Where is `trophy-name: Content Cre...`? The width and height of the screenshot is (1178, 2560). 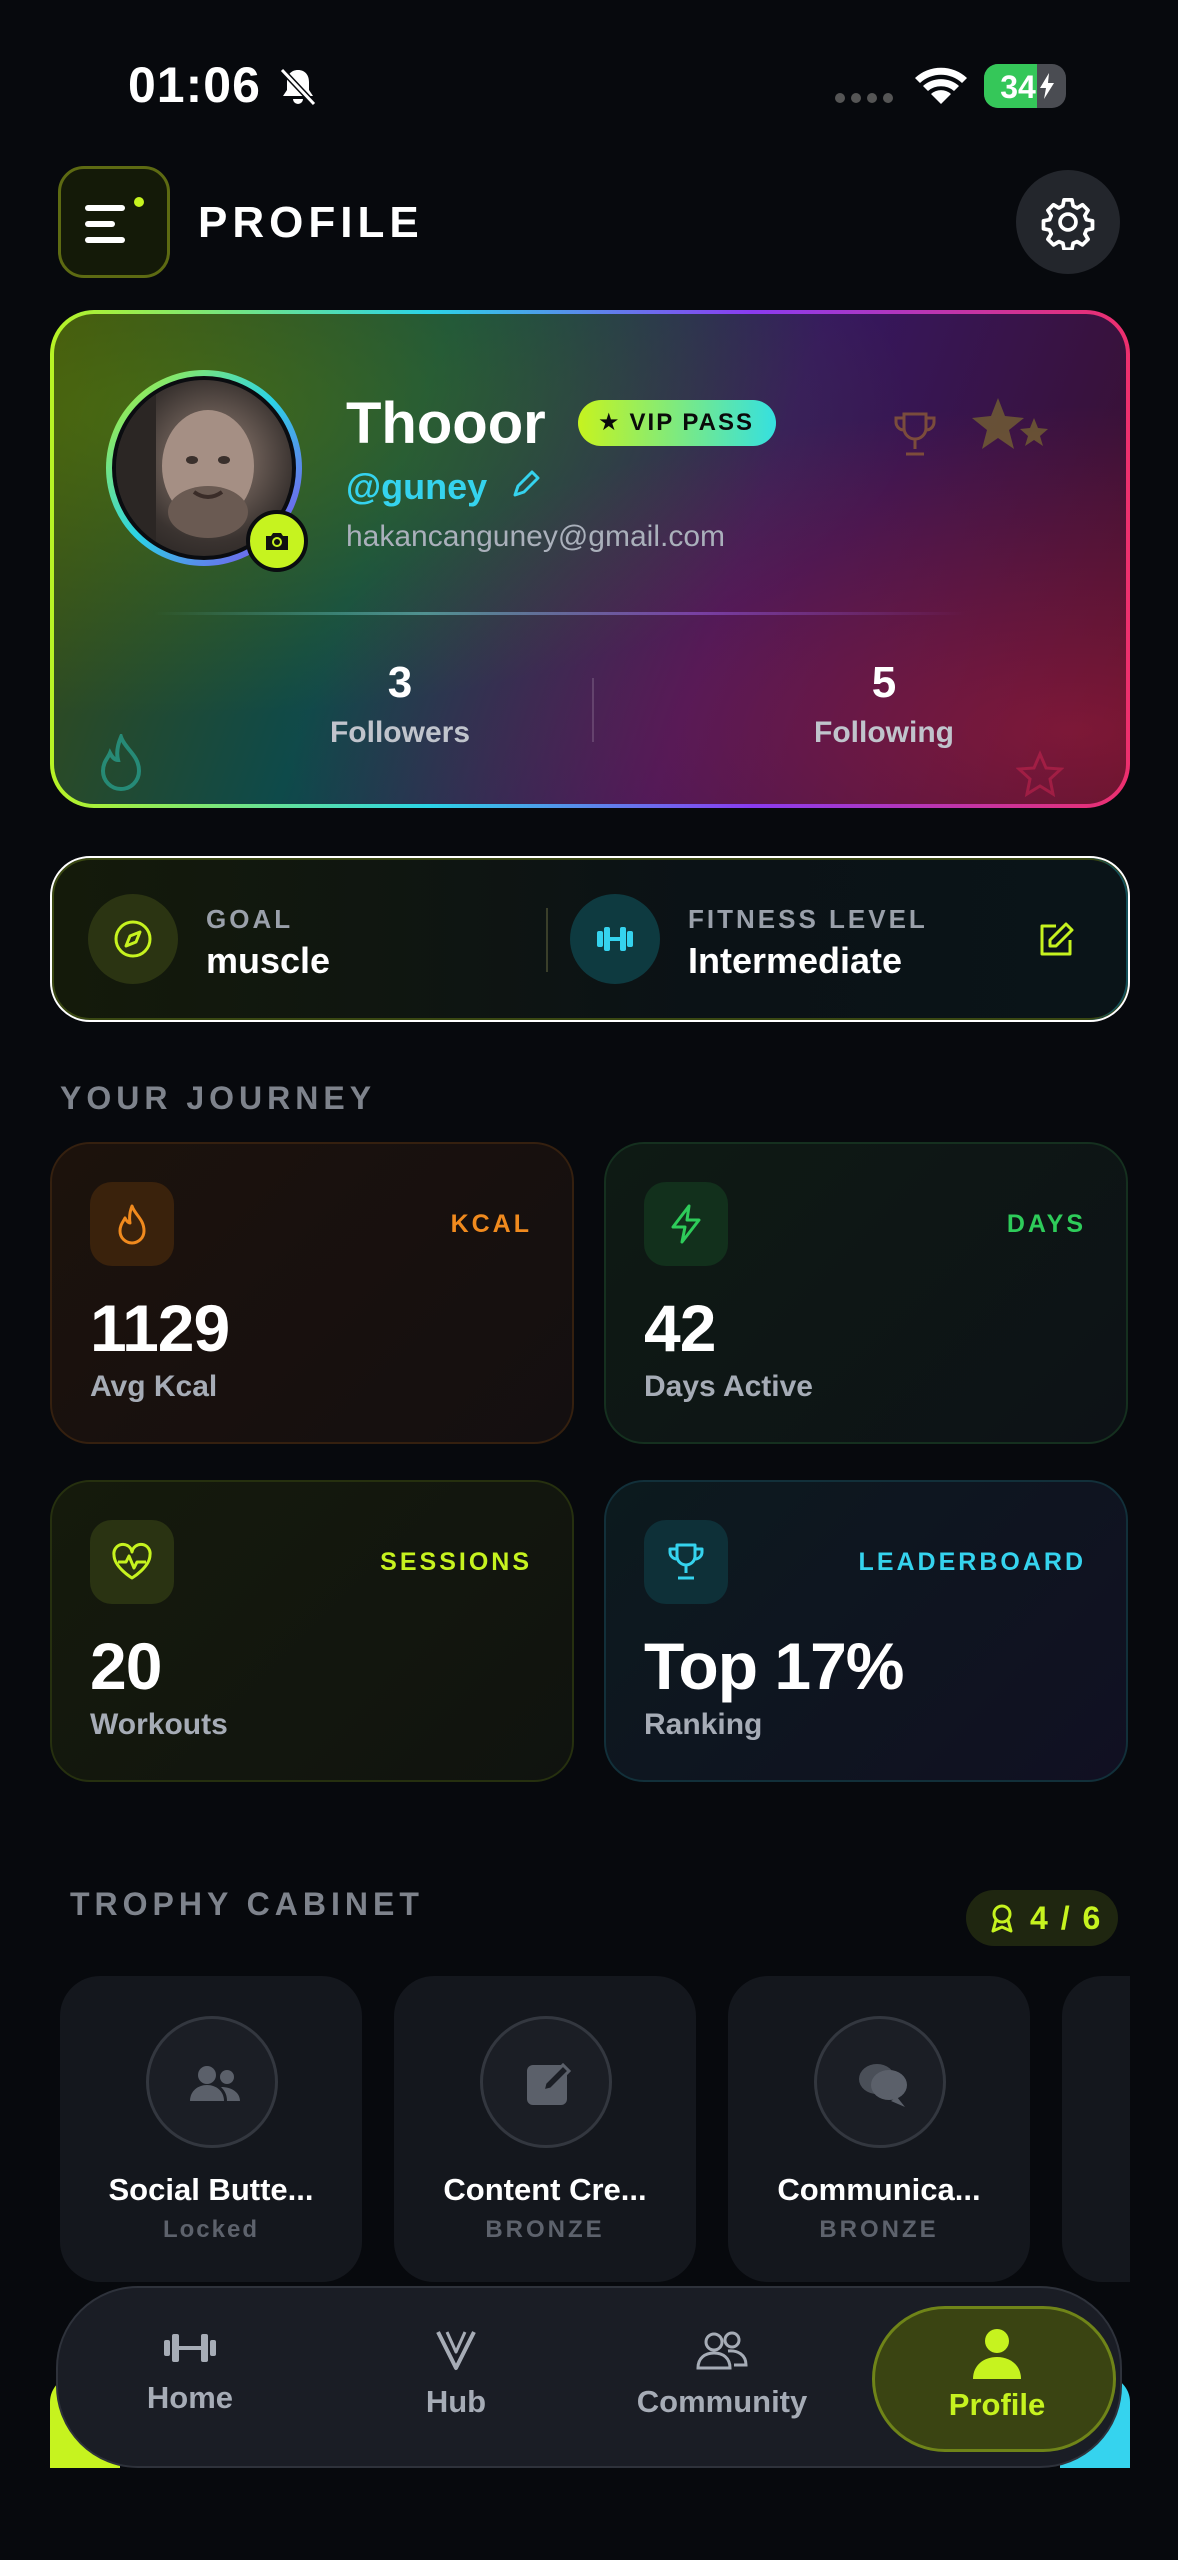
trophy-name: Content Cre... is located at coordinates (545, 2189).